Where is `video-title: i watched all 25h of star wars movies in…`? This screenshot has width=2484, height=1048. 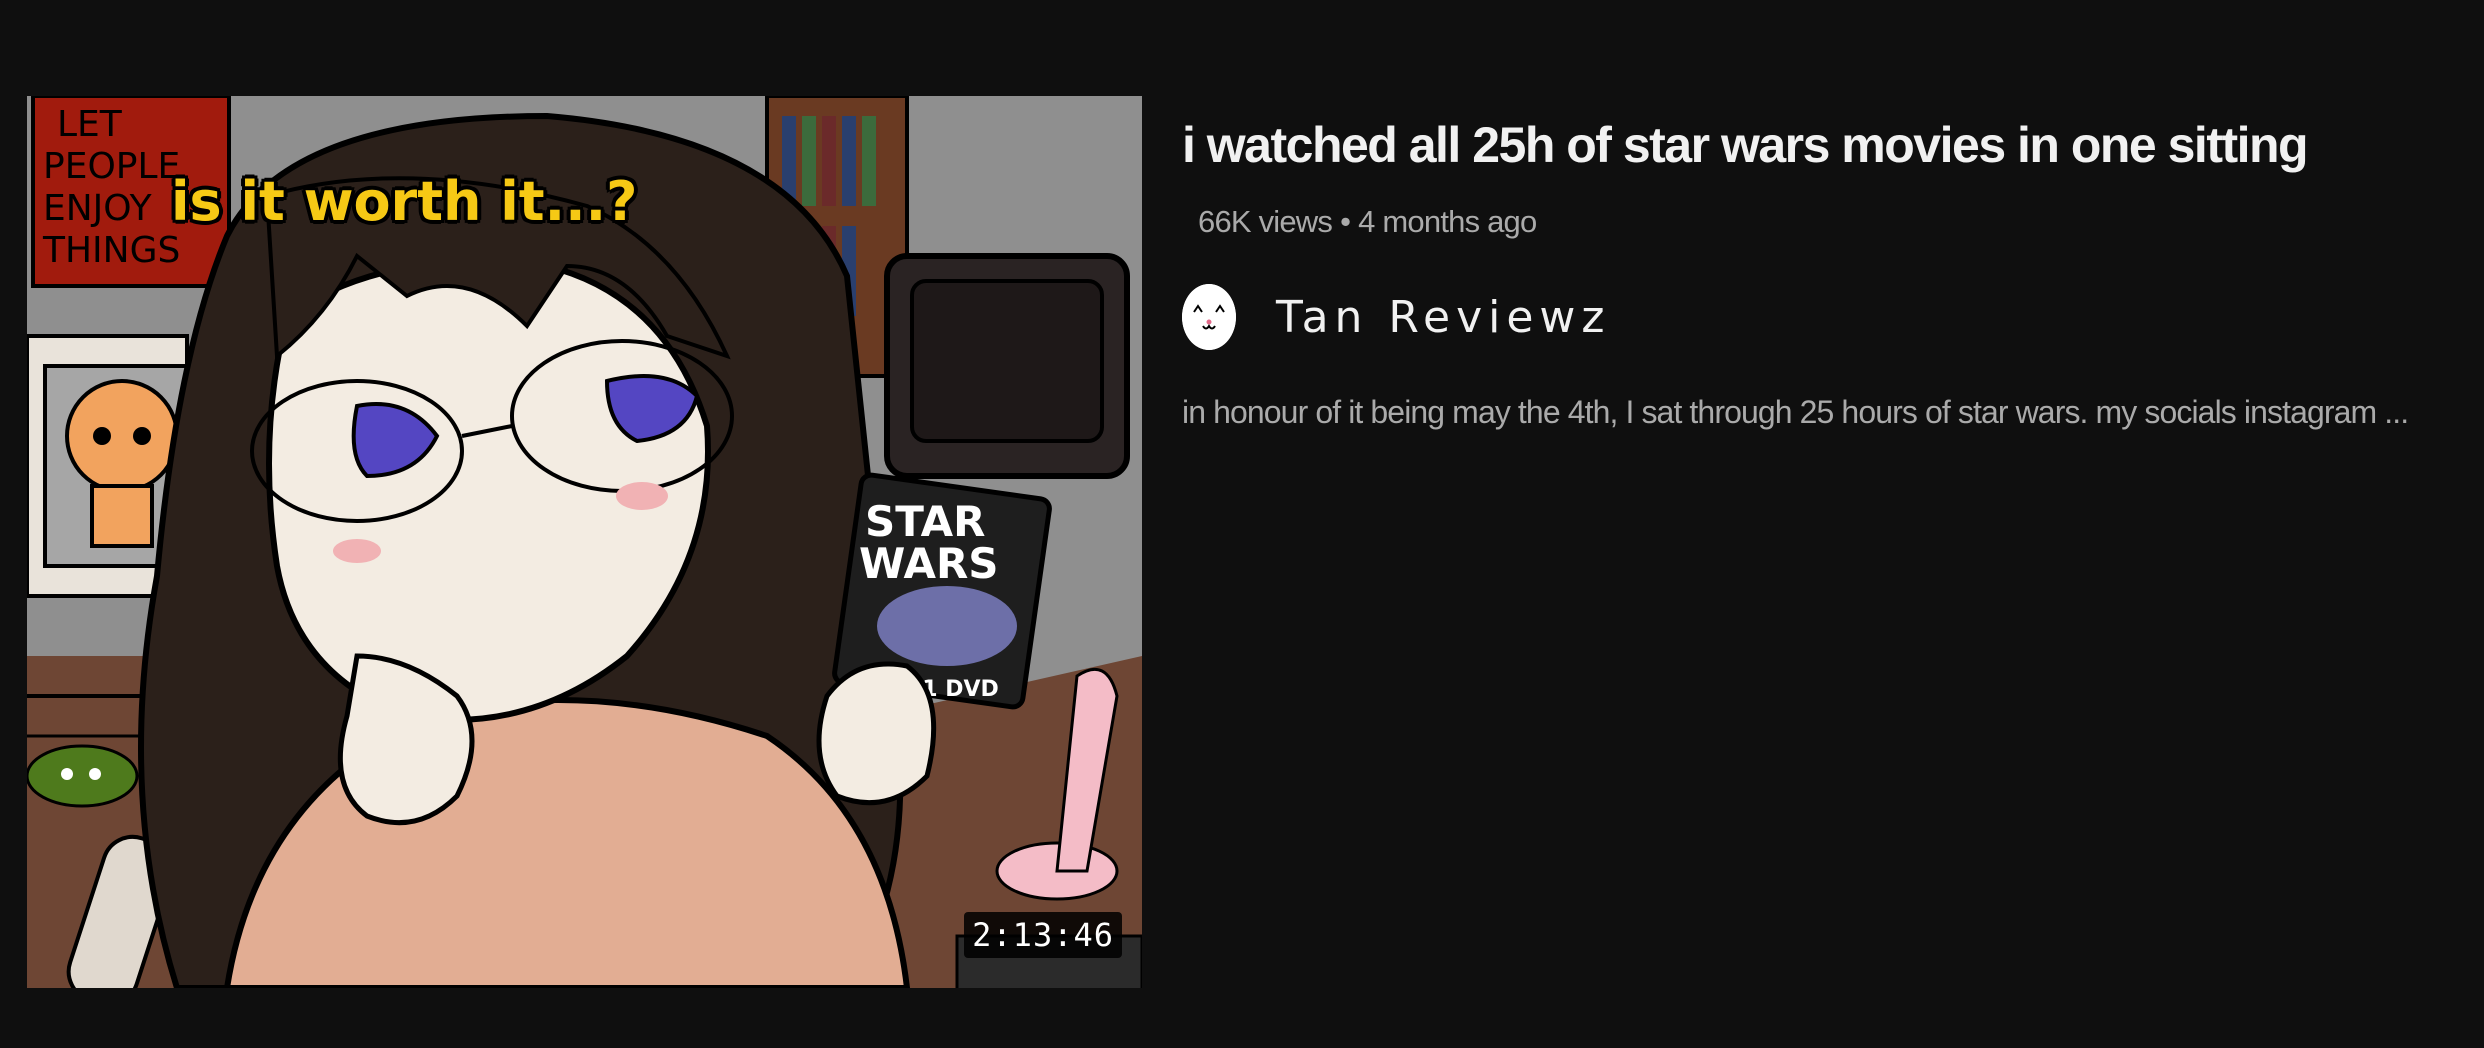 video-title: i watched all 25h of star wars movies in… is located at coordinates (1822, 145).